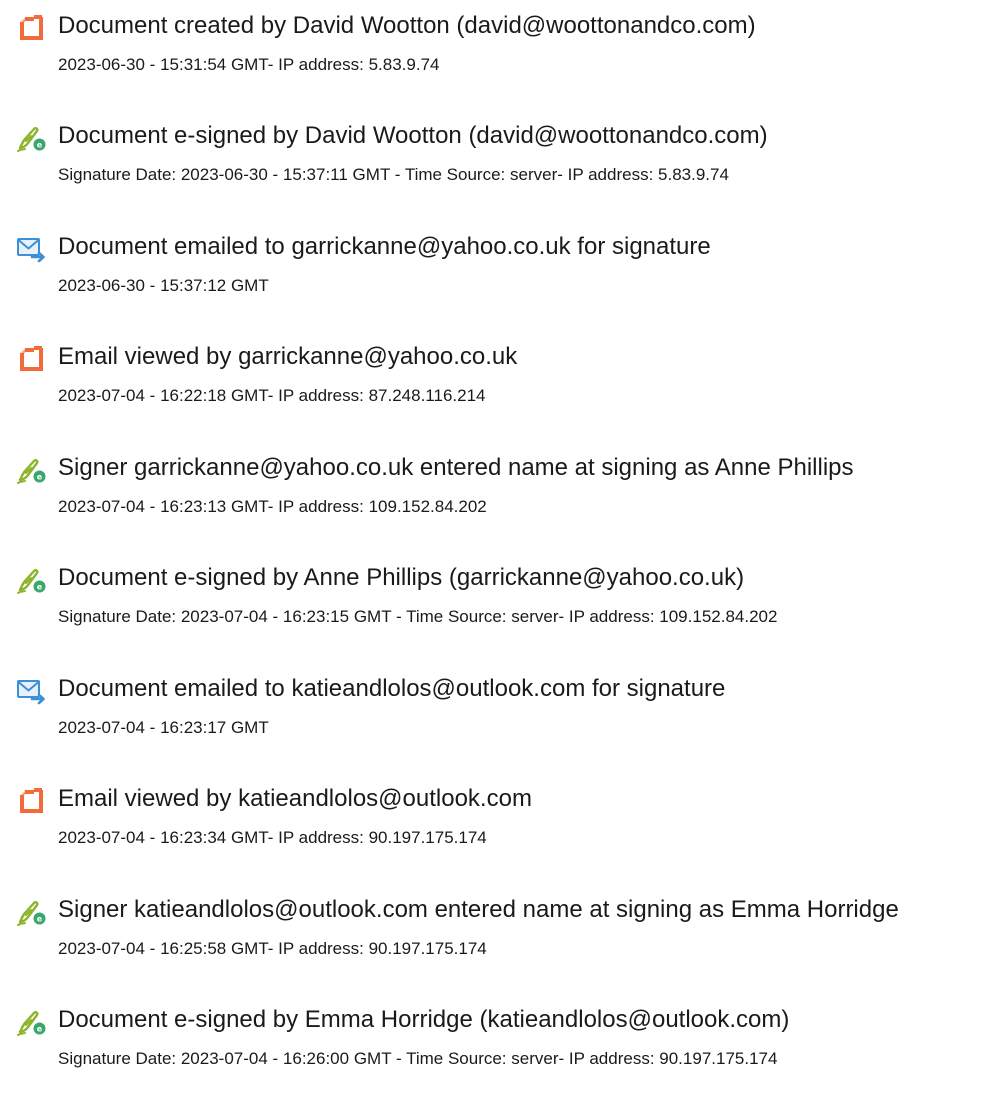  Describe the element at coordinates (163, 727) in the screenshot. I see `event-detail: 2023-07-04 - 16:23:17 GMT` at that location.